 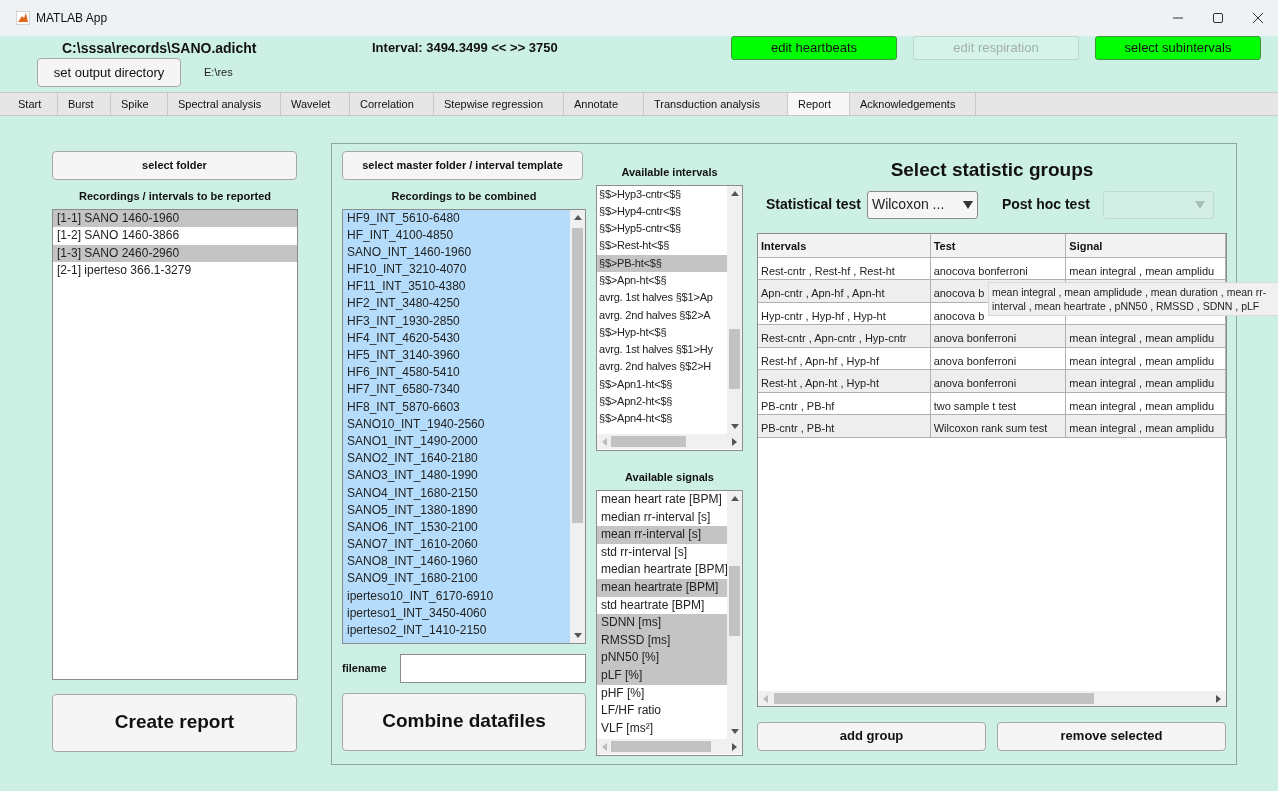 I want to click on signals-list, so click(x=669, y=623).